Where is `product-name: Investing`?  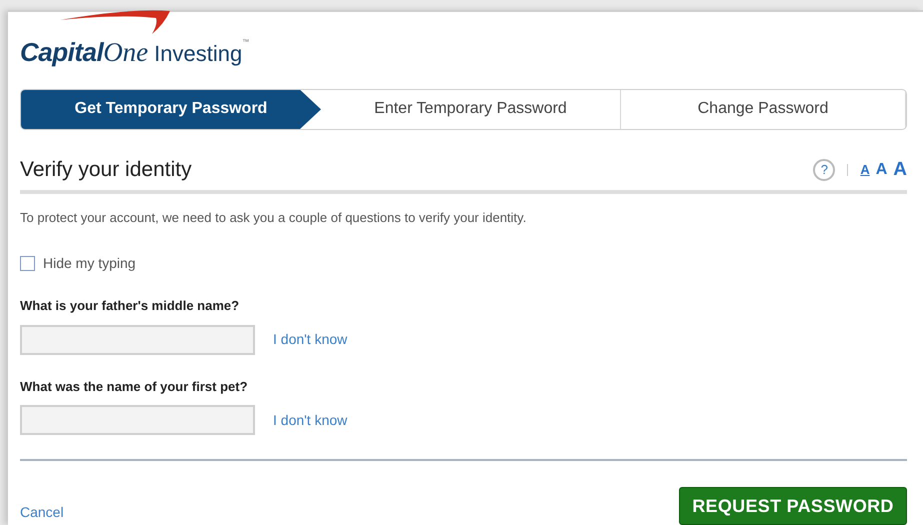
product-name: Investing is located at coordinates (198, 54).